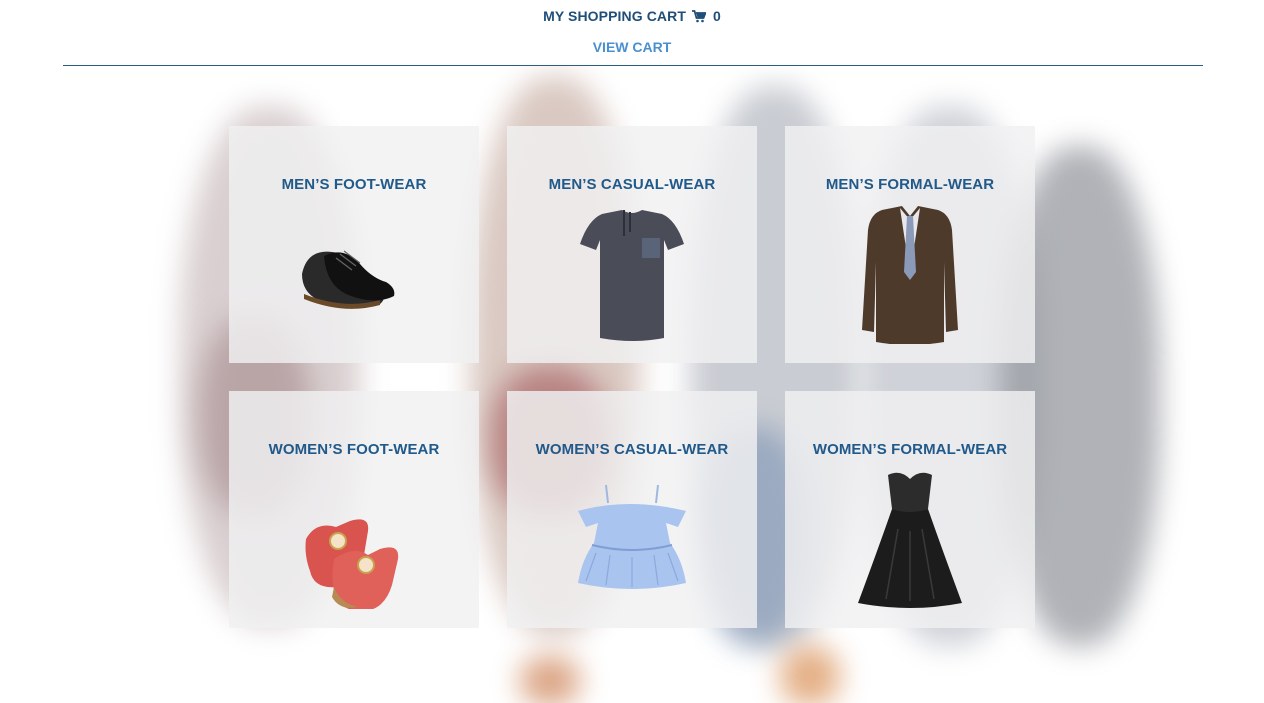  Describe the element at coordinates (632, 275) in the screenshot. I see `mens-tshirt-image` at that location.